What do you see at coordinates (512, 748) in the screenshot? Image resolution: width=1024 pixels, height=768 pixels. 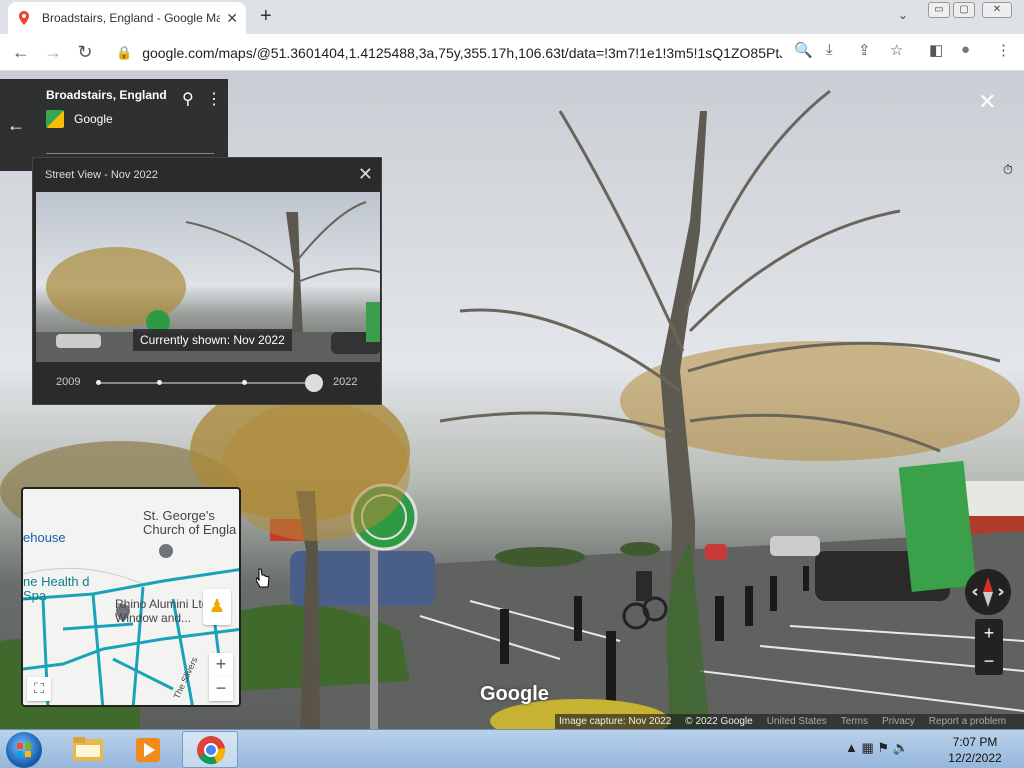 I see `windows-taskbar: ▲ ▦ ⚑ 🔊 7:07 PM 12/2/2022` at bounding box center [512, 748].